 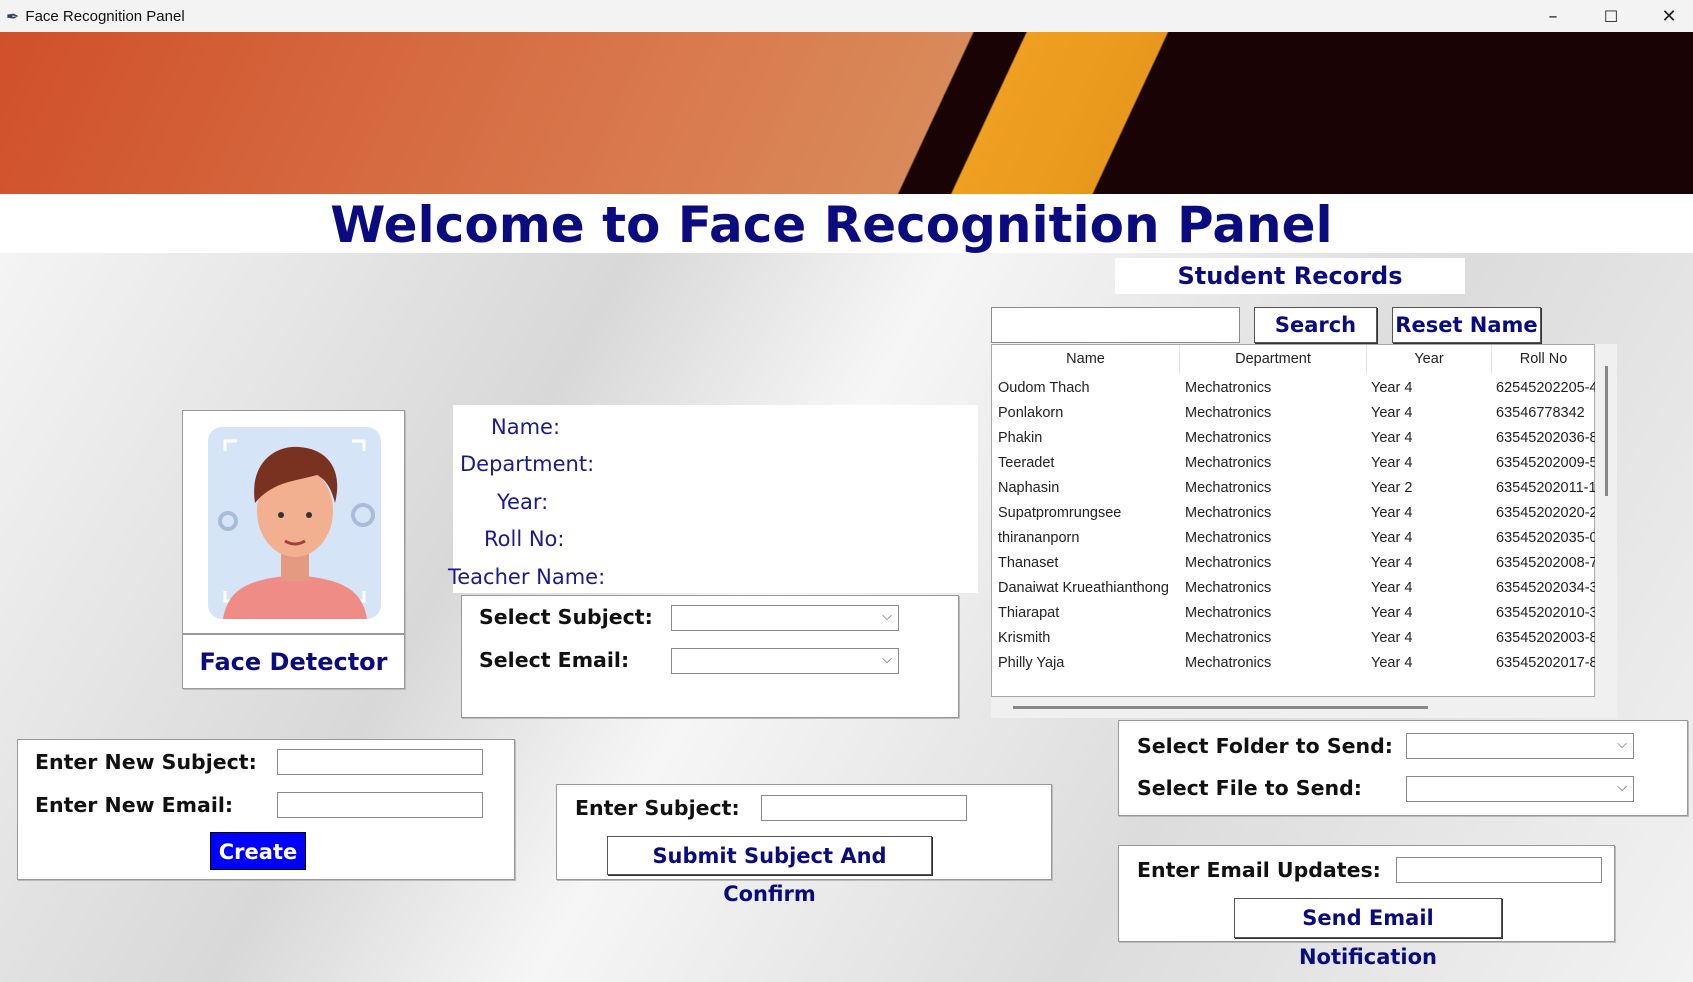 What do you see at coordinates (527, 577) in the screenshot?
I see `teacher-name-label: Teacher Name:` at bounding box center [527, 577].